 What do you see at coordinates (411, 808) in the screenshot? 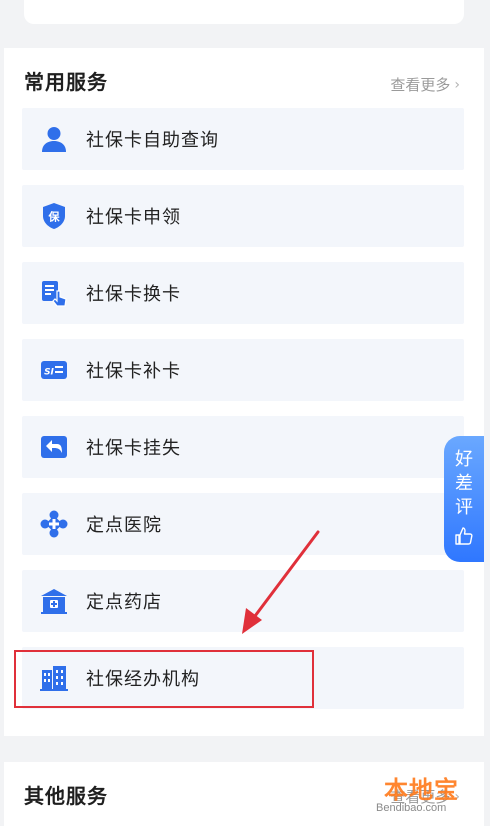
I see `watermark-en: Bendibao.com` at bounding box center [411, 808].